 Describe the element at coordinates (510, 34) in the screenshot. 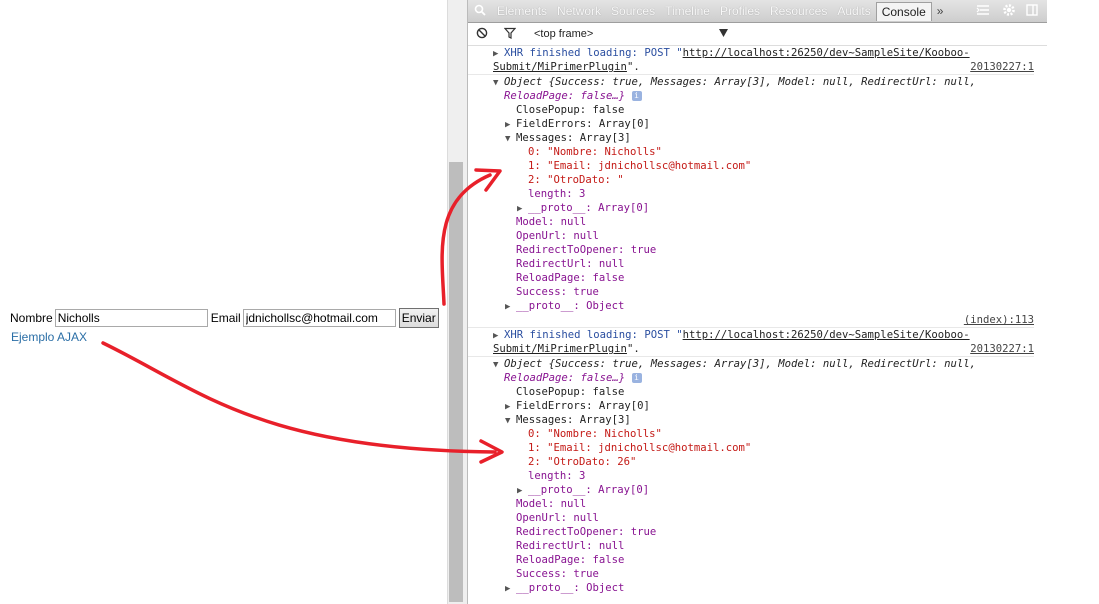

I see `filter-icon` at that location.